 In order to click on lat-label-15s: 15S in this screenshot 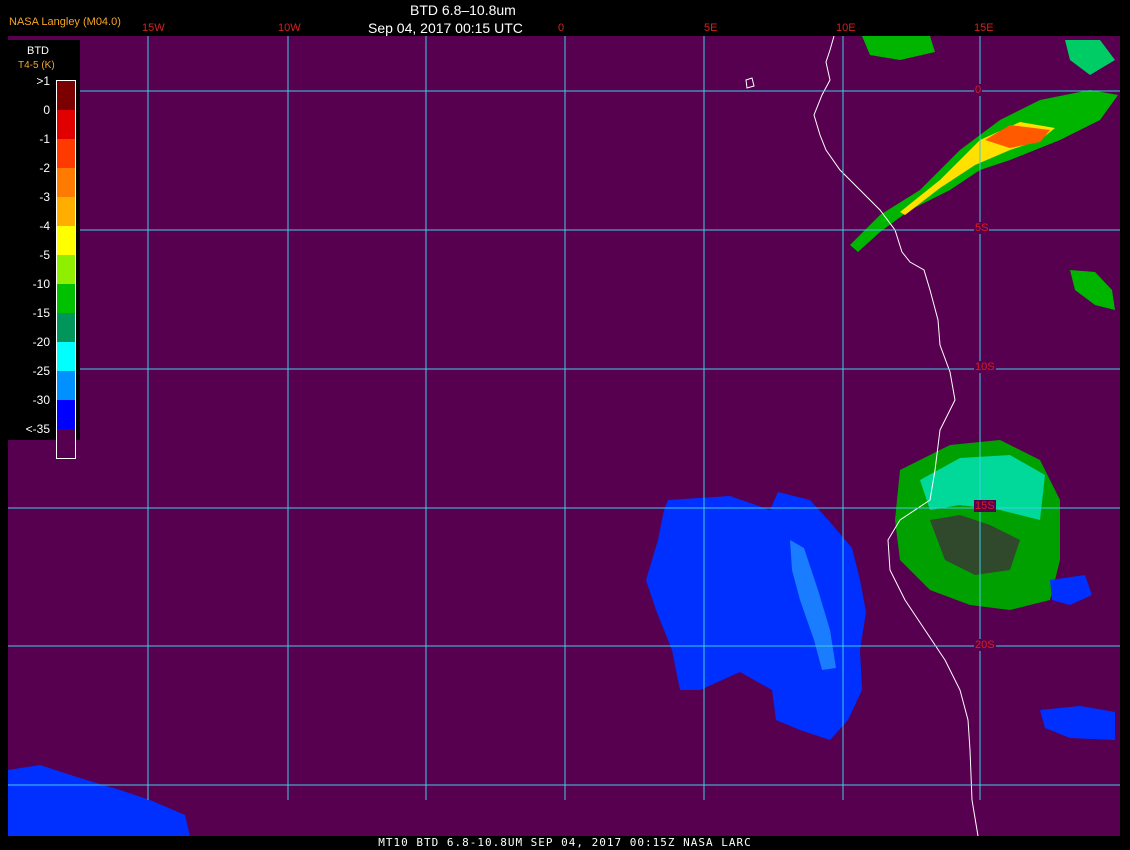, I will do `click(985, 506)`.